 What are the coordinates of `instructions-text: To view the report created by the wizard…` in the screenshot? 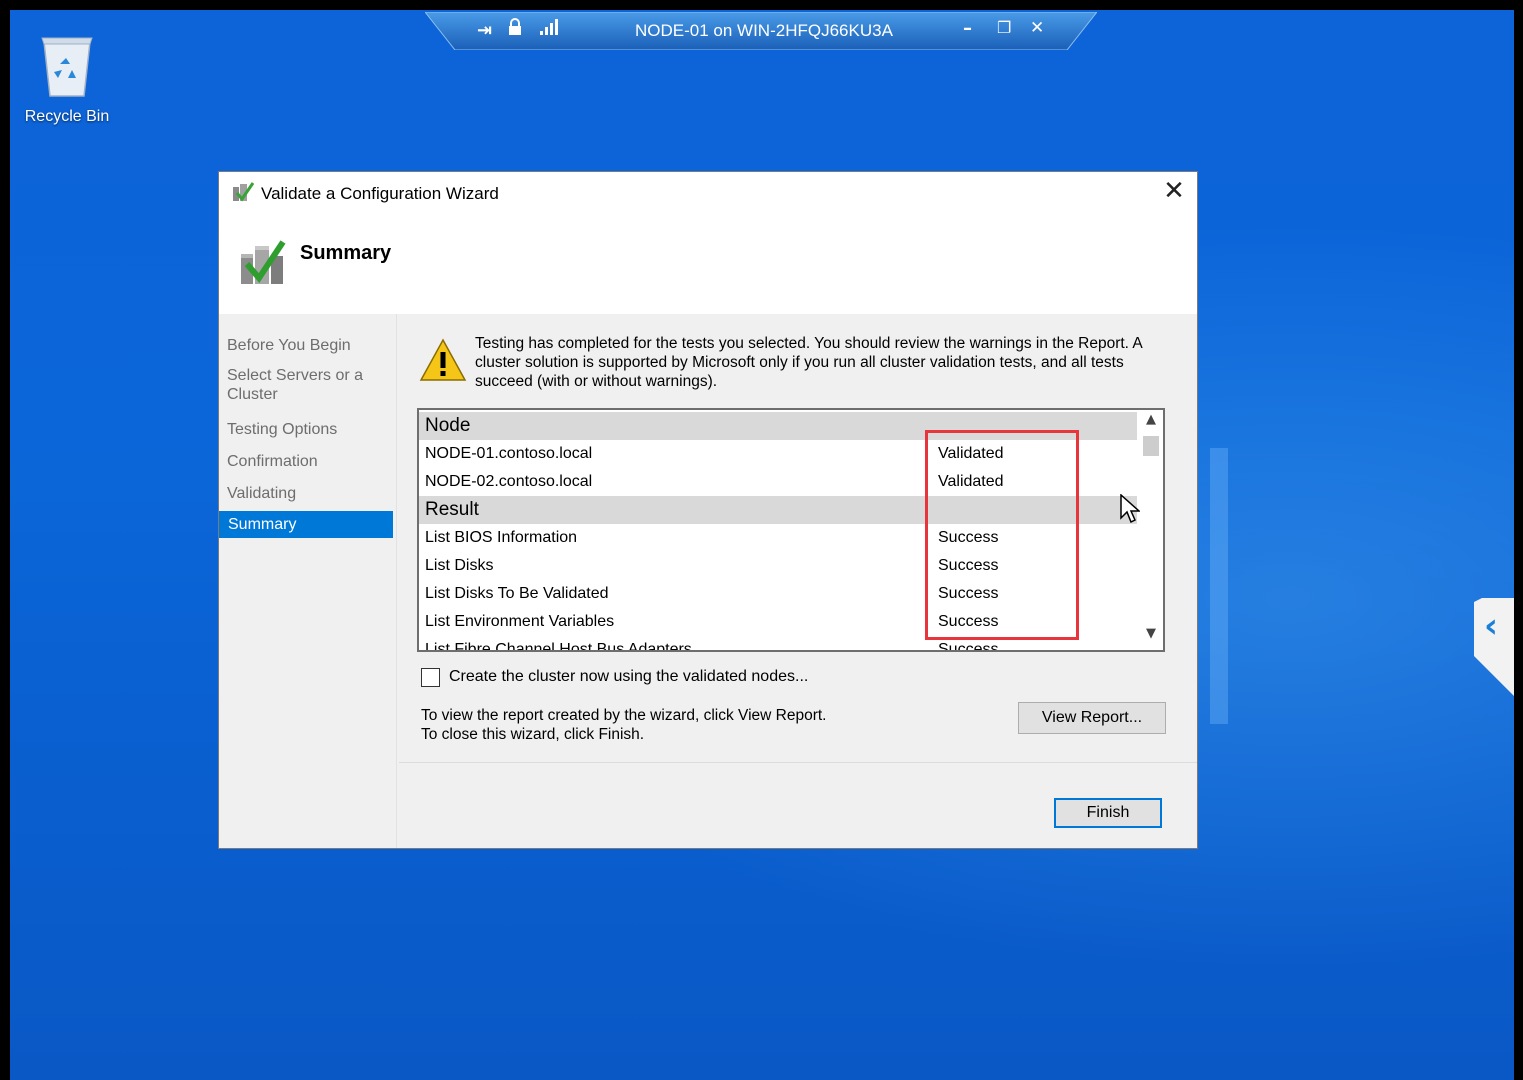 It's located at (623, 725).